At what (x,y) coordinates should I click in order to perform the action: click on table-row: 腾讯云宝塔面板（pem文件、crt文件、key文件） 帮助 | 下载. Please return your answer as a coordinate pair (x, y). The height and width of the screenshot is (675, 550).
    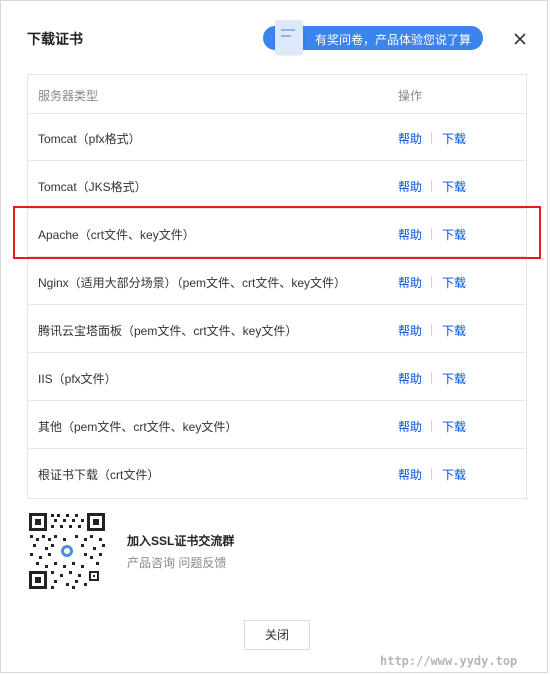
    Looking at the image, I should click on (277, 329).